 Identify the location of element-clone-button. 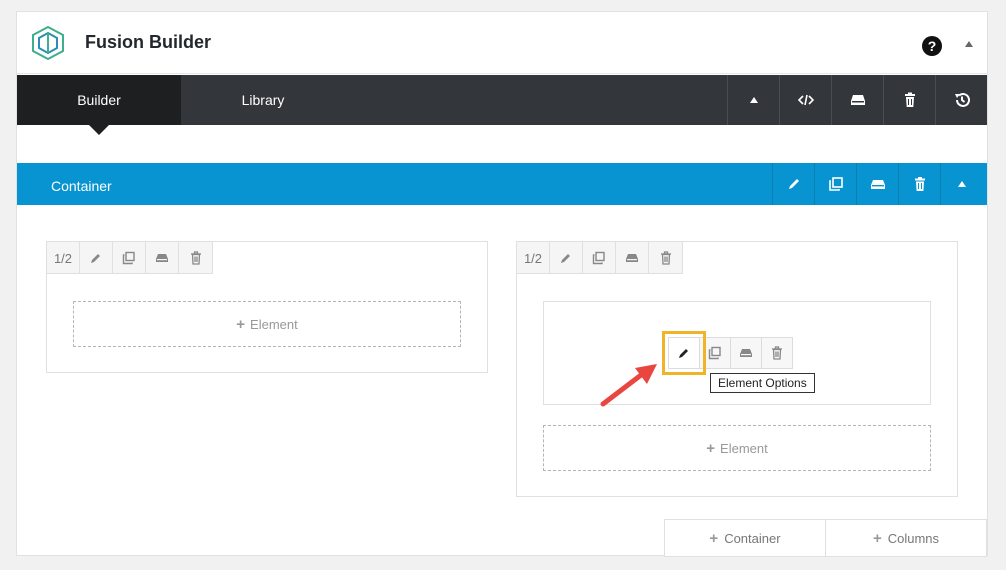
(715, 353).